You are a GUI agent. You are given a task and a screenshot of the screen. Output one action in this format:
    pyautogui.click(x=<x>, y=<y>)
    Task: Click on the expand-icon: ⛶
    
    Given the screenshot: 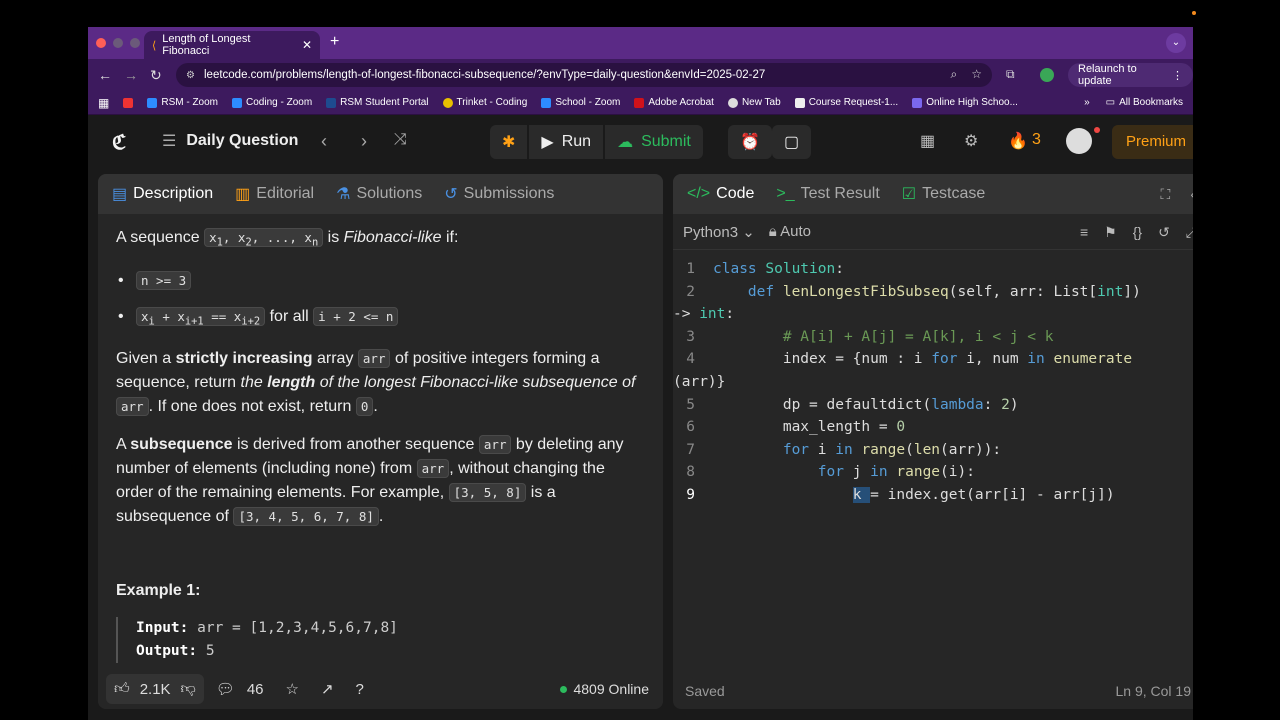 What is the action you would take?
    pyautogui.click(x=1166, y=194)
    